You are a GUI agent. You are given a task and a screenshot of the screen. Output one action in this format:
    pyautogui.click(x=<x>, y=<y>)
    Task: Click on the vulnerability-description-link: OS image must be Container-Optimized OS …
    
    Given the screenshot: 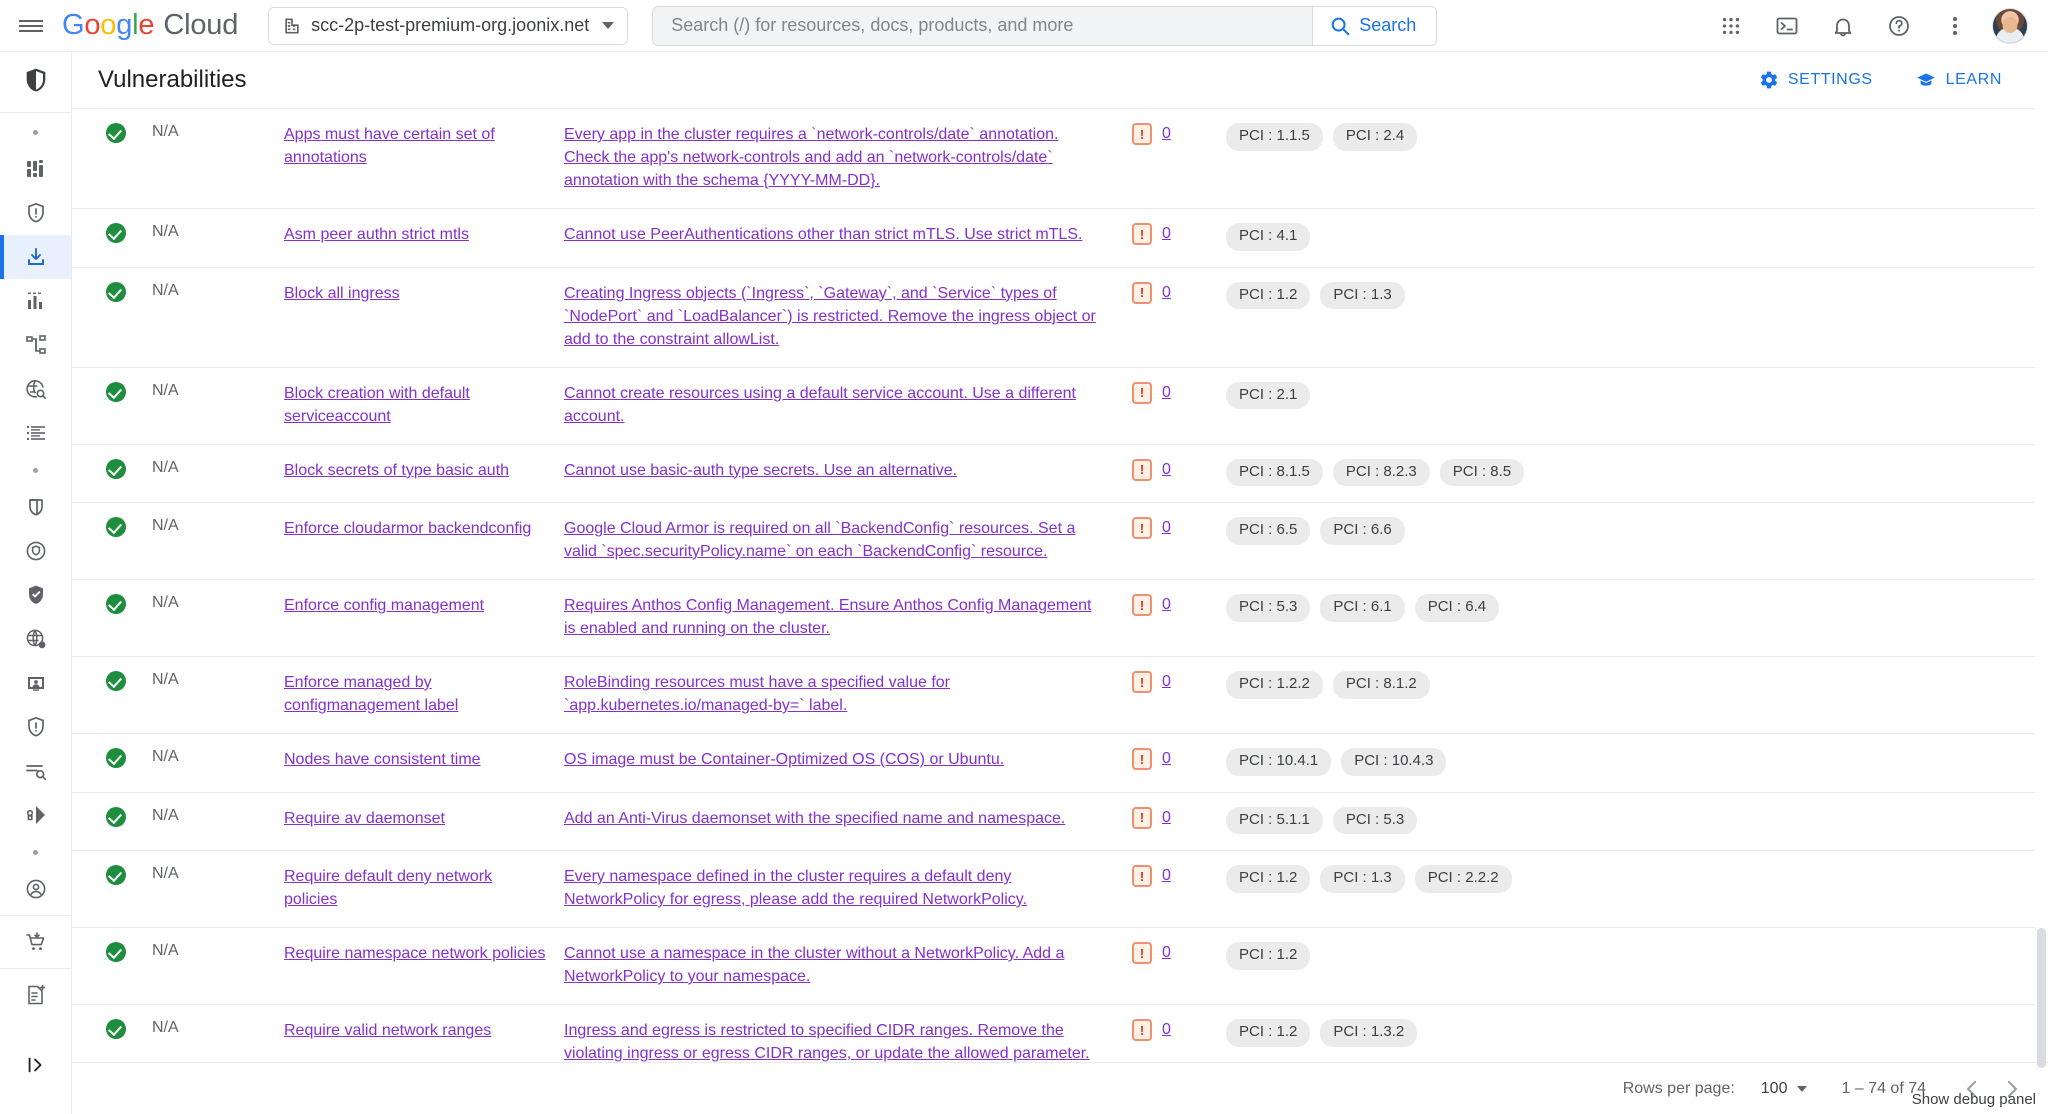 What is the action you would take?
    pyautogui.click(x=784, y=759)
    